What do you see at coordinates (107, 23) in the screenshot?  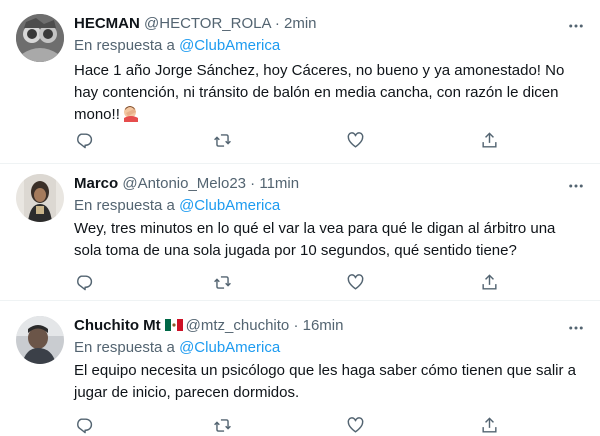 I see `display-name: HECMAN` at bounding box center [107, 23].